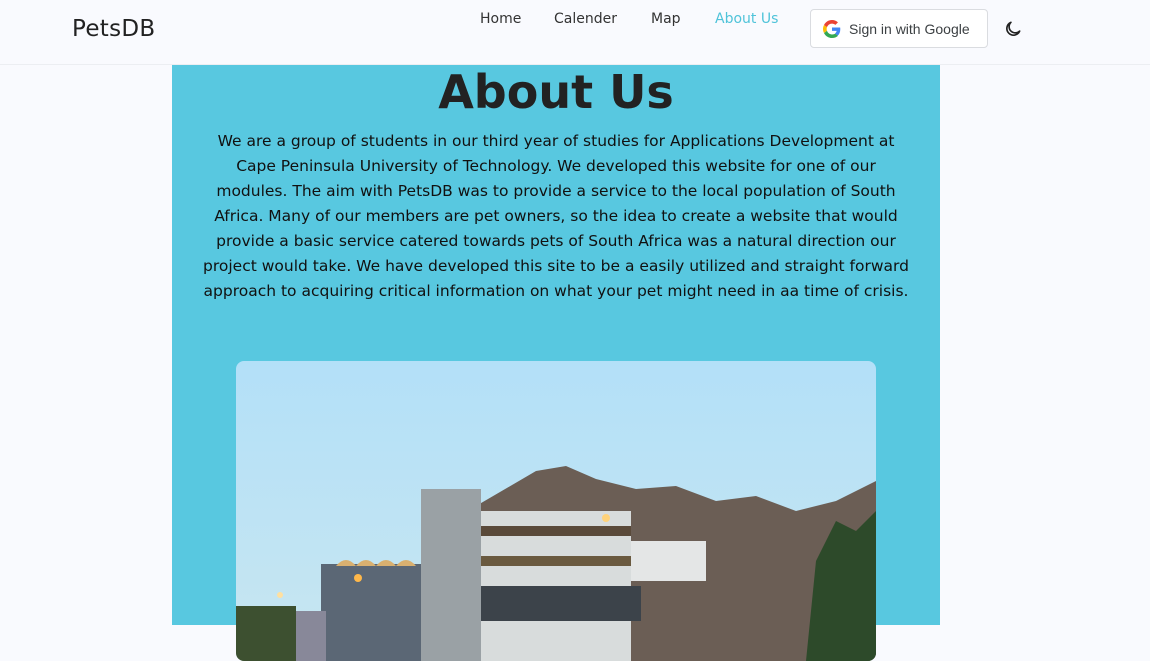 This screenshot has height=661, width=1150. I want to click on google-icon, so click(832, 28).